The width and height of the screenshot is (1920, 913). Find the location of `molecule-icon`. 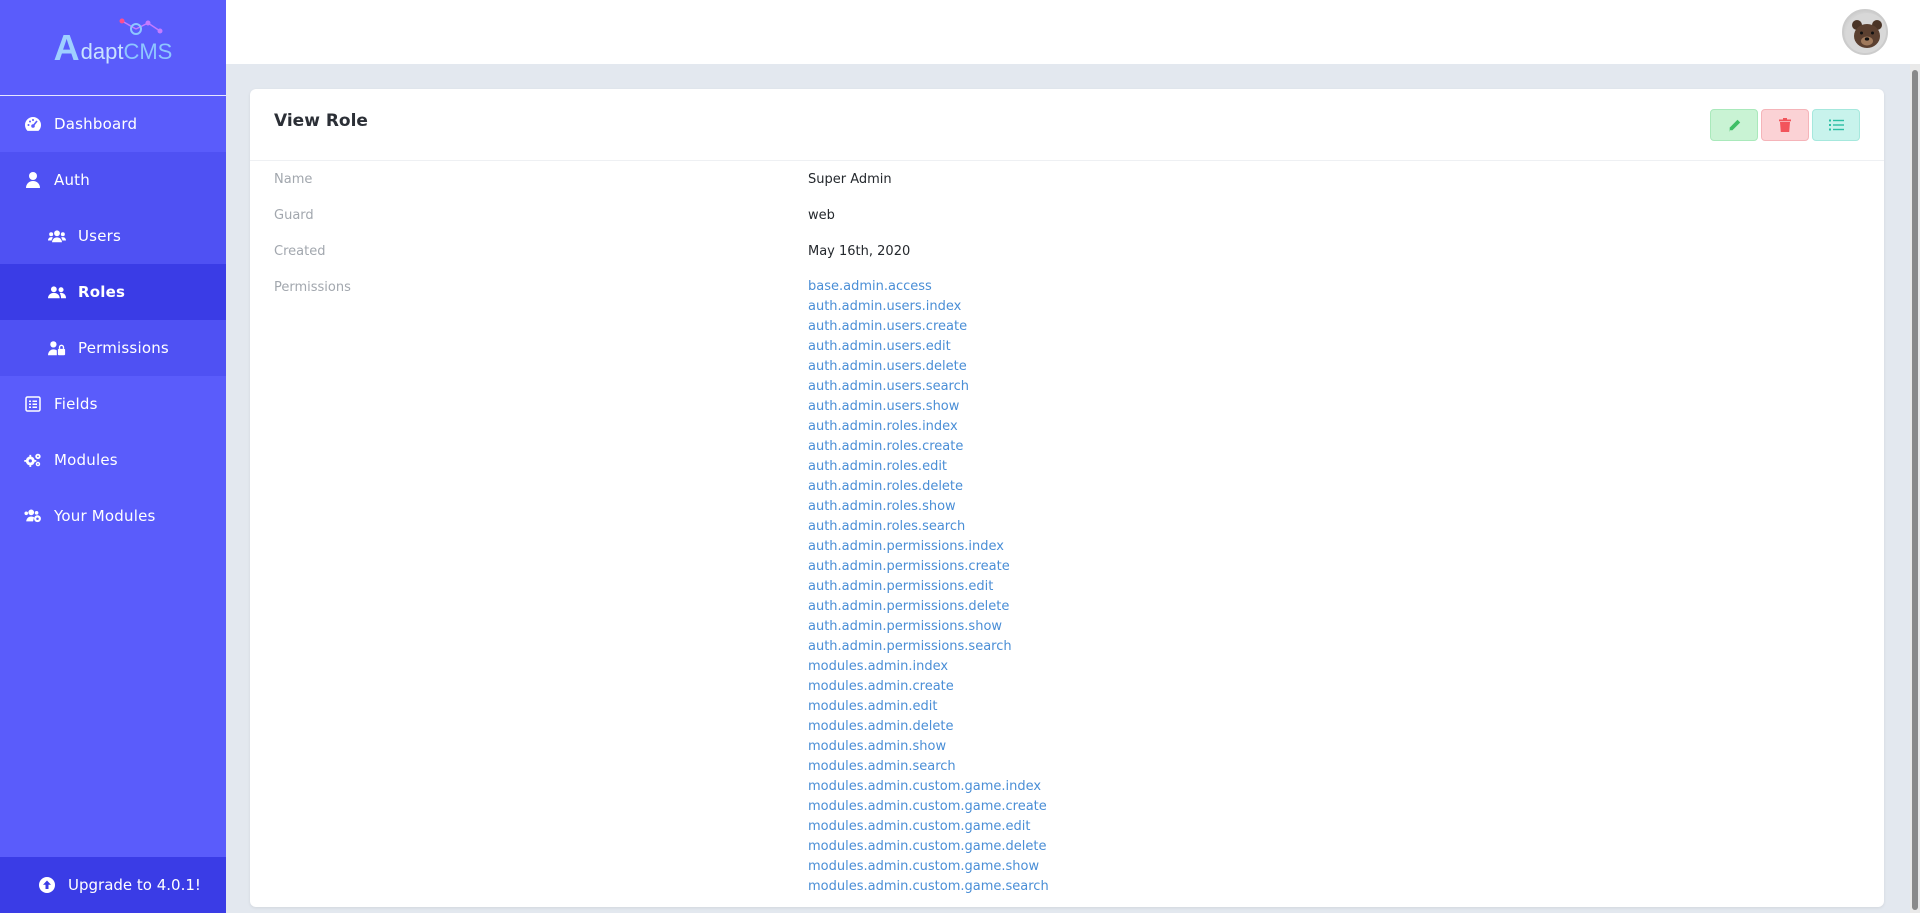

molecule-icon is located at coordinates (141, 26).